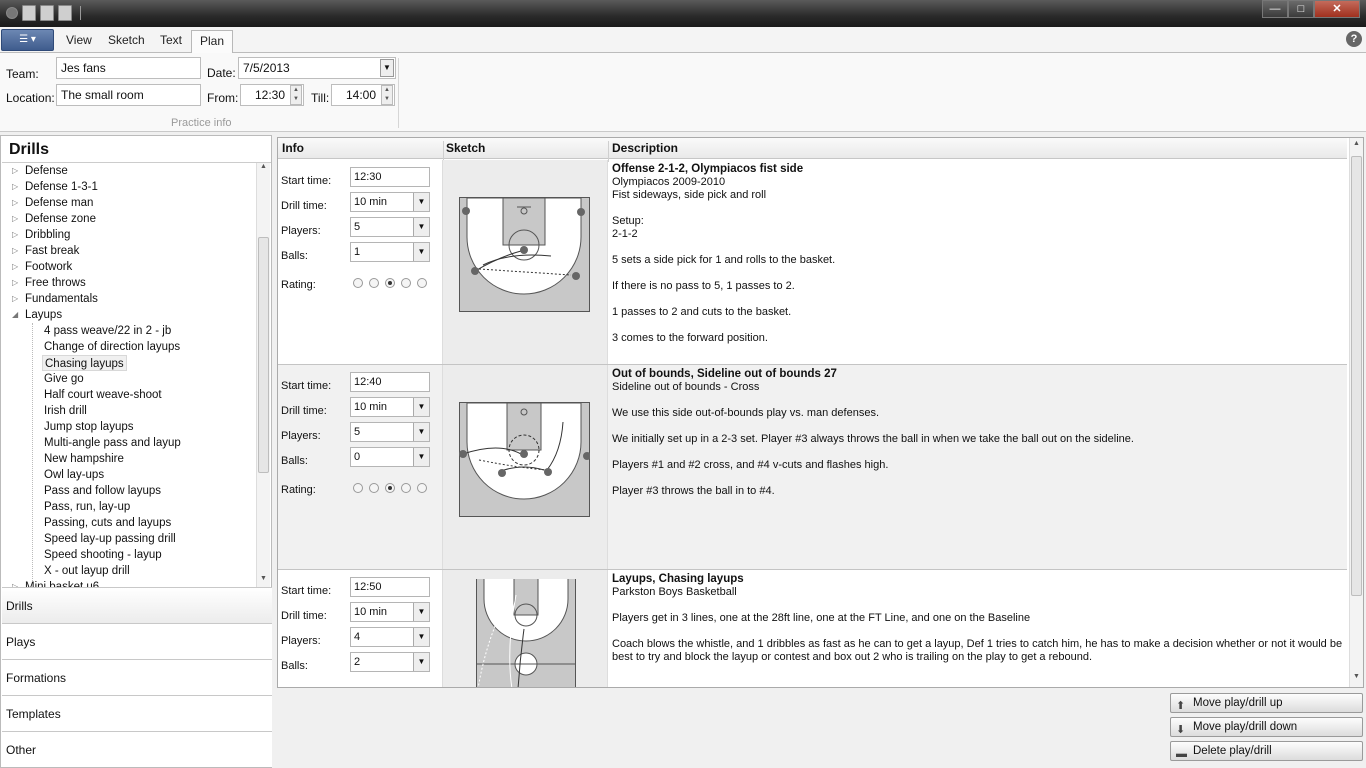  Describe the element at coordinates (390, 177) in the screenshot. I see `start-time-input: 12:30` at that location.